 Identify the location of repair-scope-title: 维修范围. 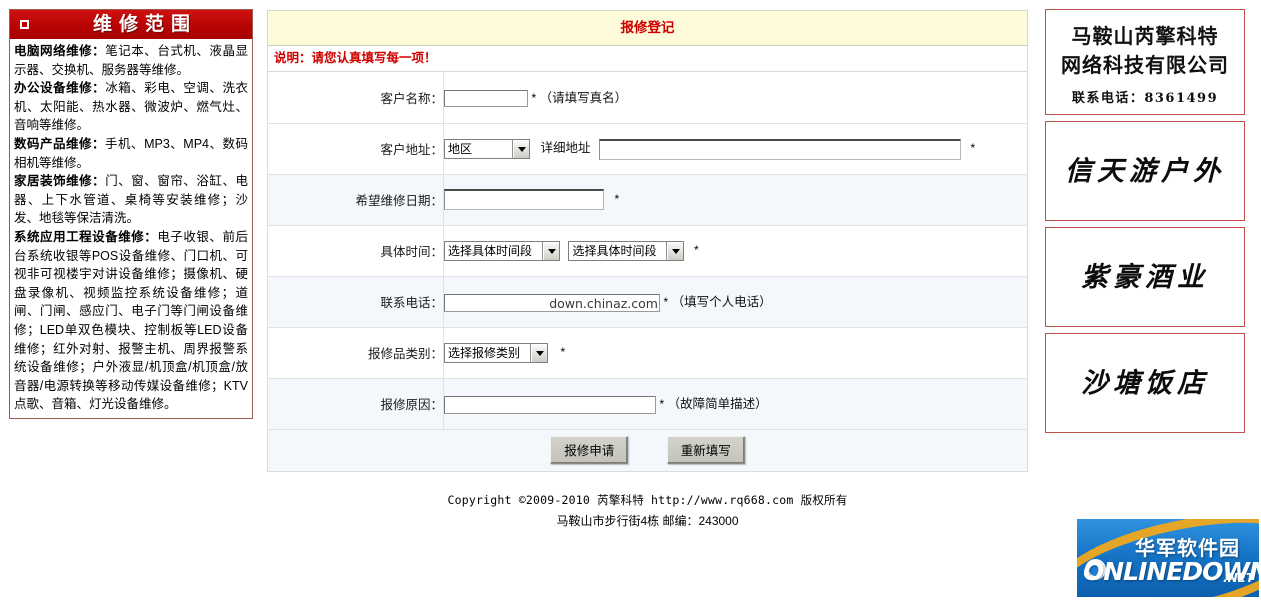
(144, 24).